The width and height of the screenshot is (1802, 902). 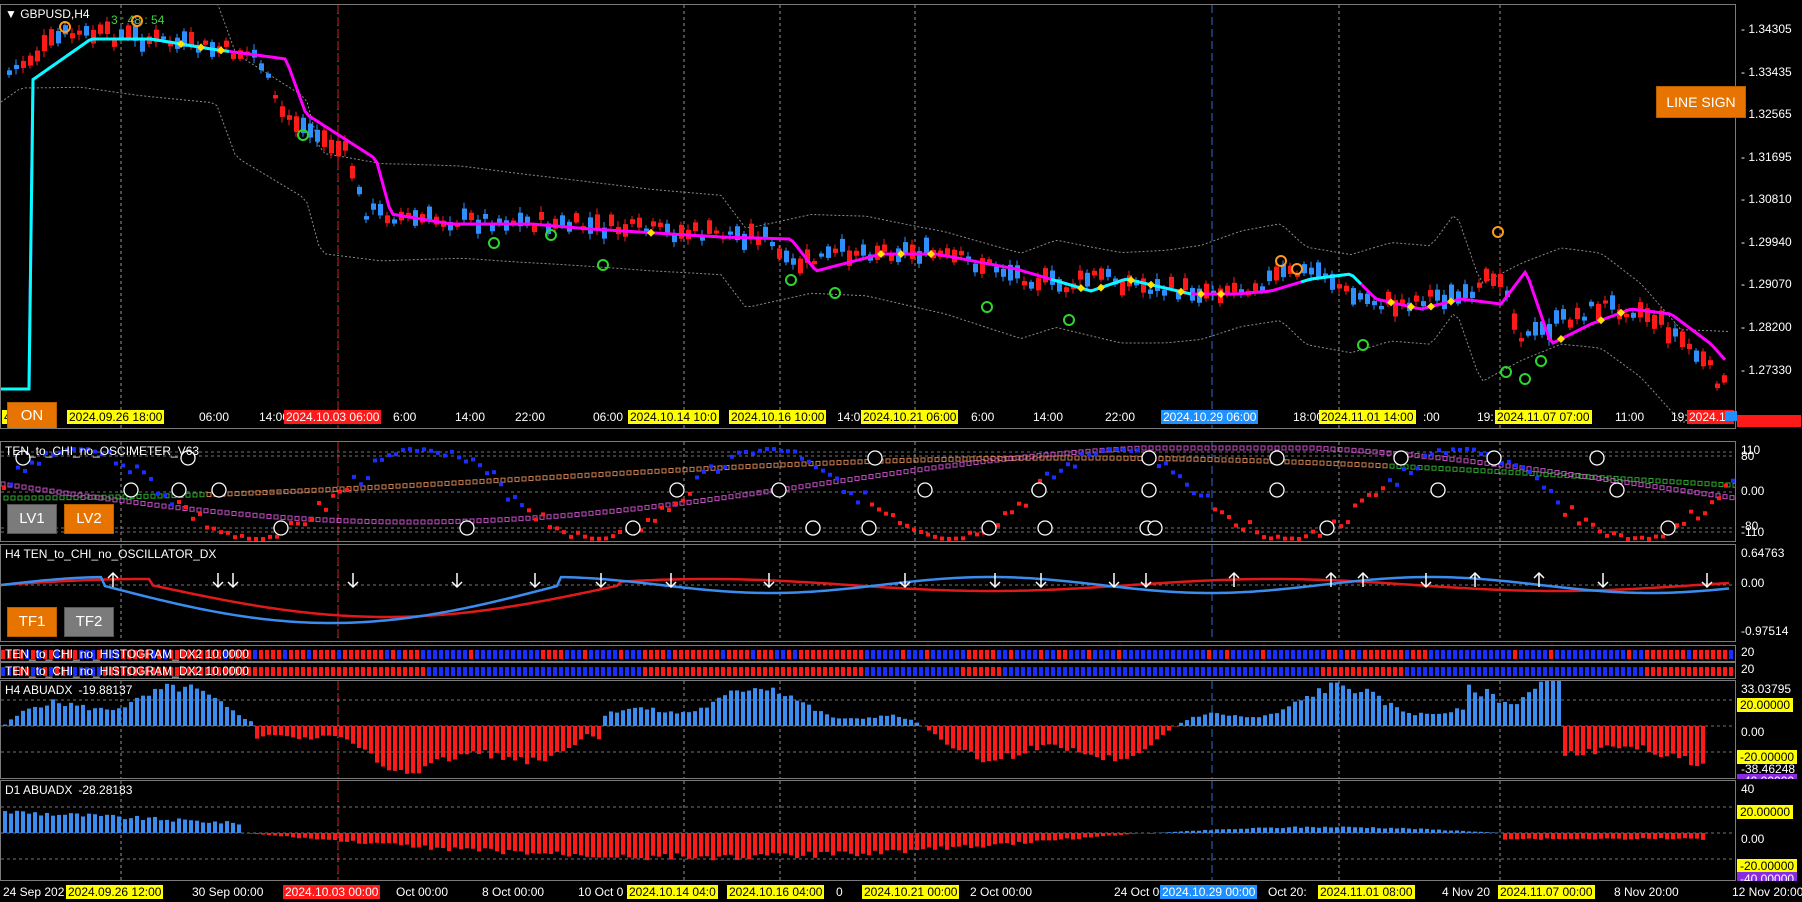 I want to click on main-time-label: 2024.10.14 10:0, so click(x=673, y=417).